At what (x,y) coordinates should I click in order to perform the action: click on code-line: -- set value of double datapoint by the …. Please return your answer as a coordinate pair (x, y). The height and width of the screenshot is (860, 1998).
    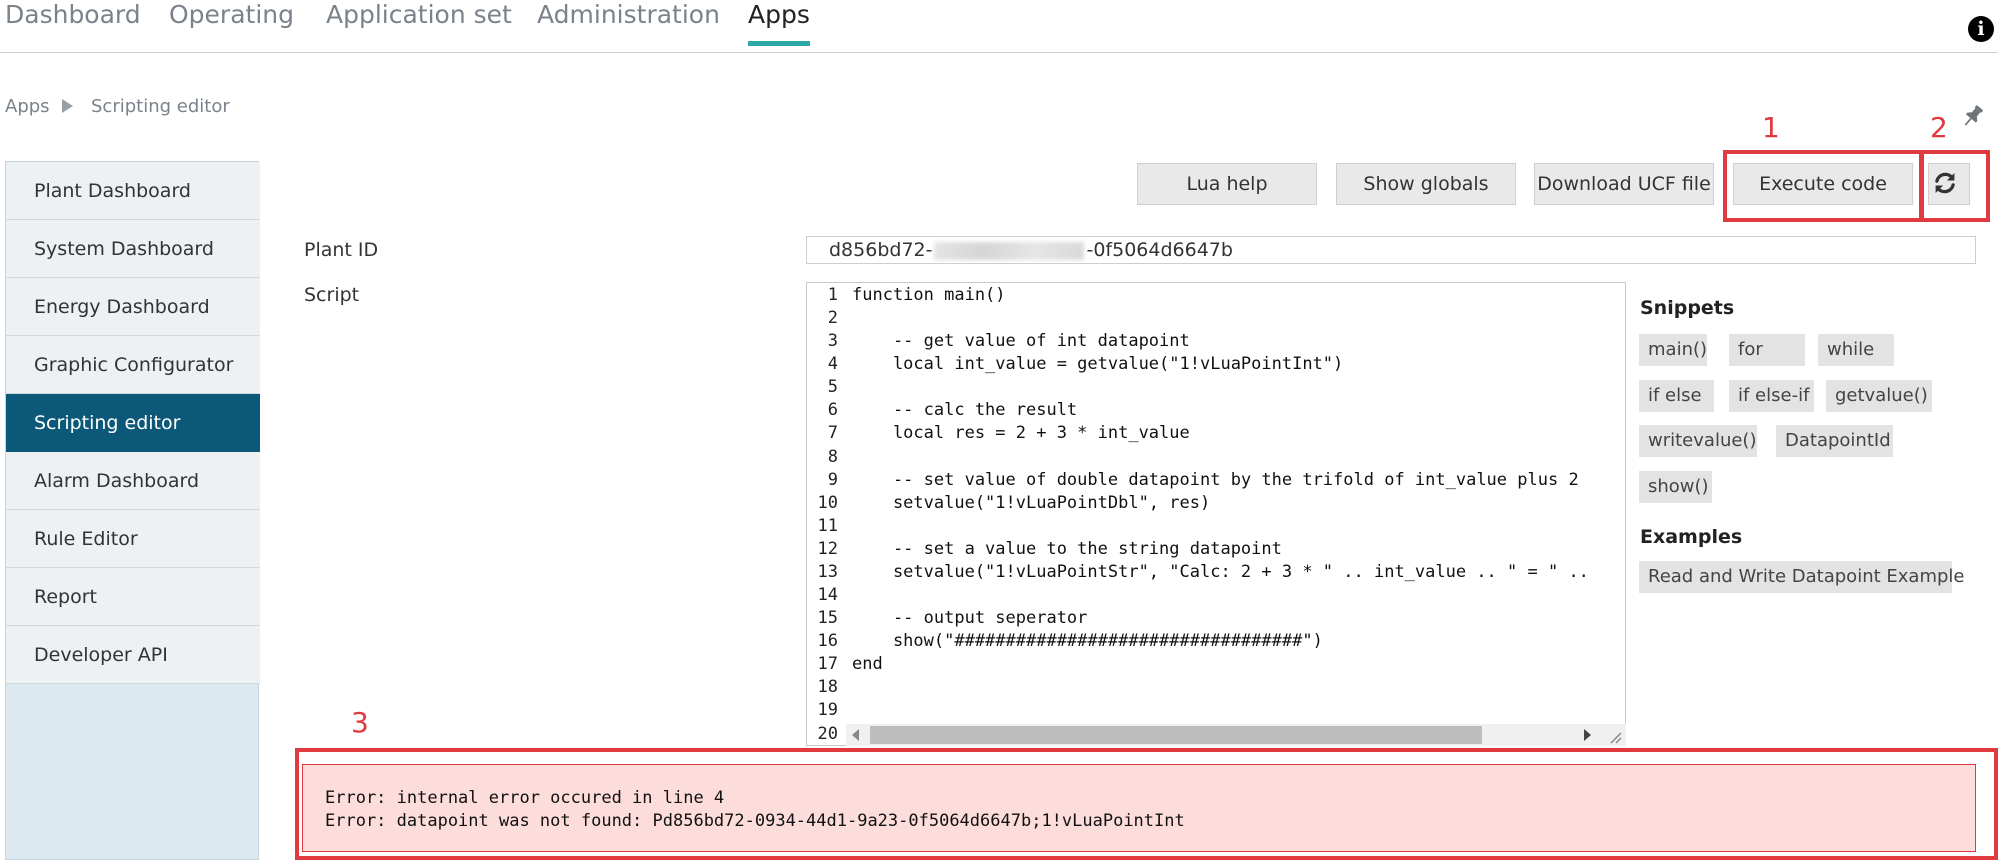
    Looking at the image, I should click on (1215, 479).